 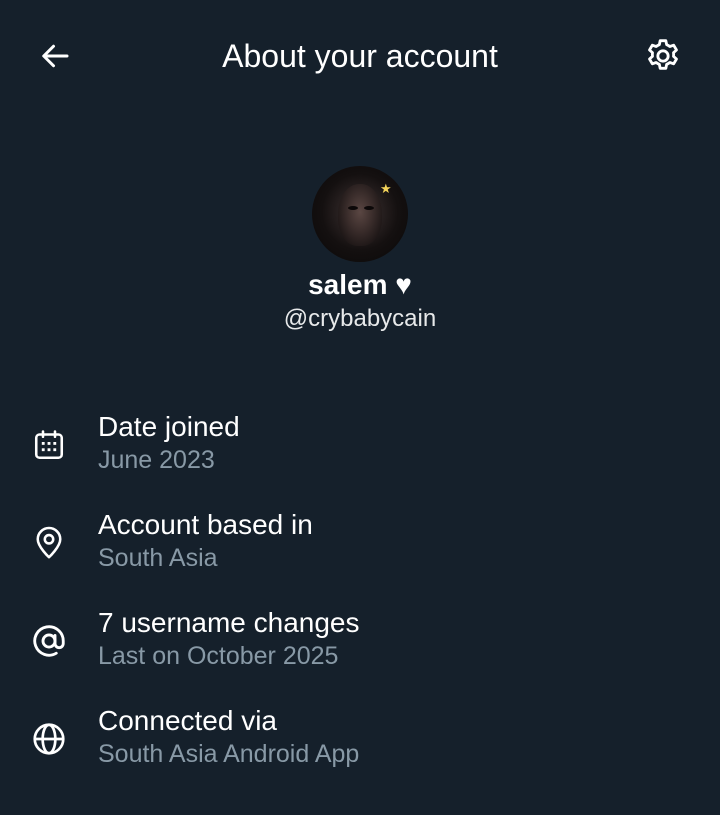 I want to click on calendar-icon, so click(x=49, y=445).